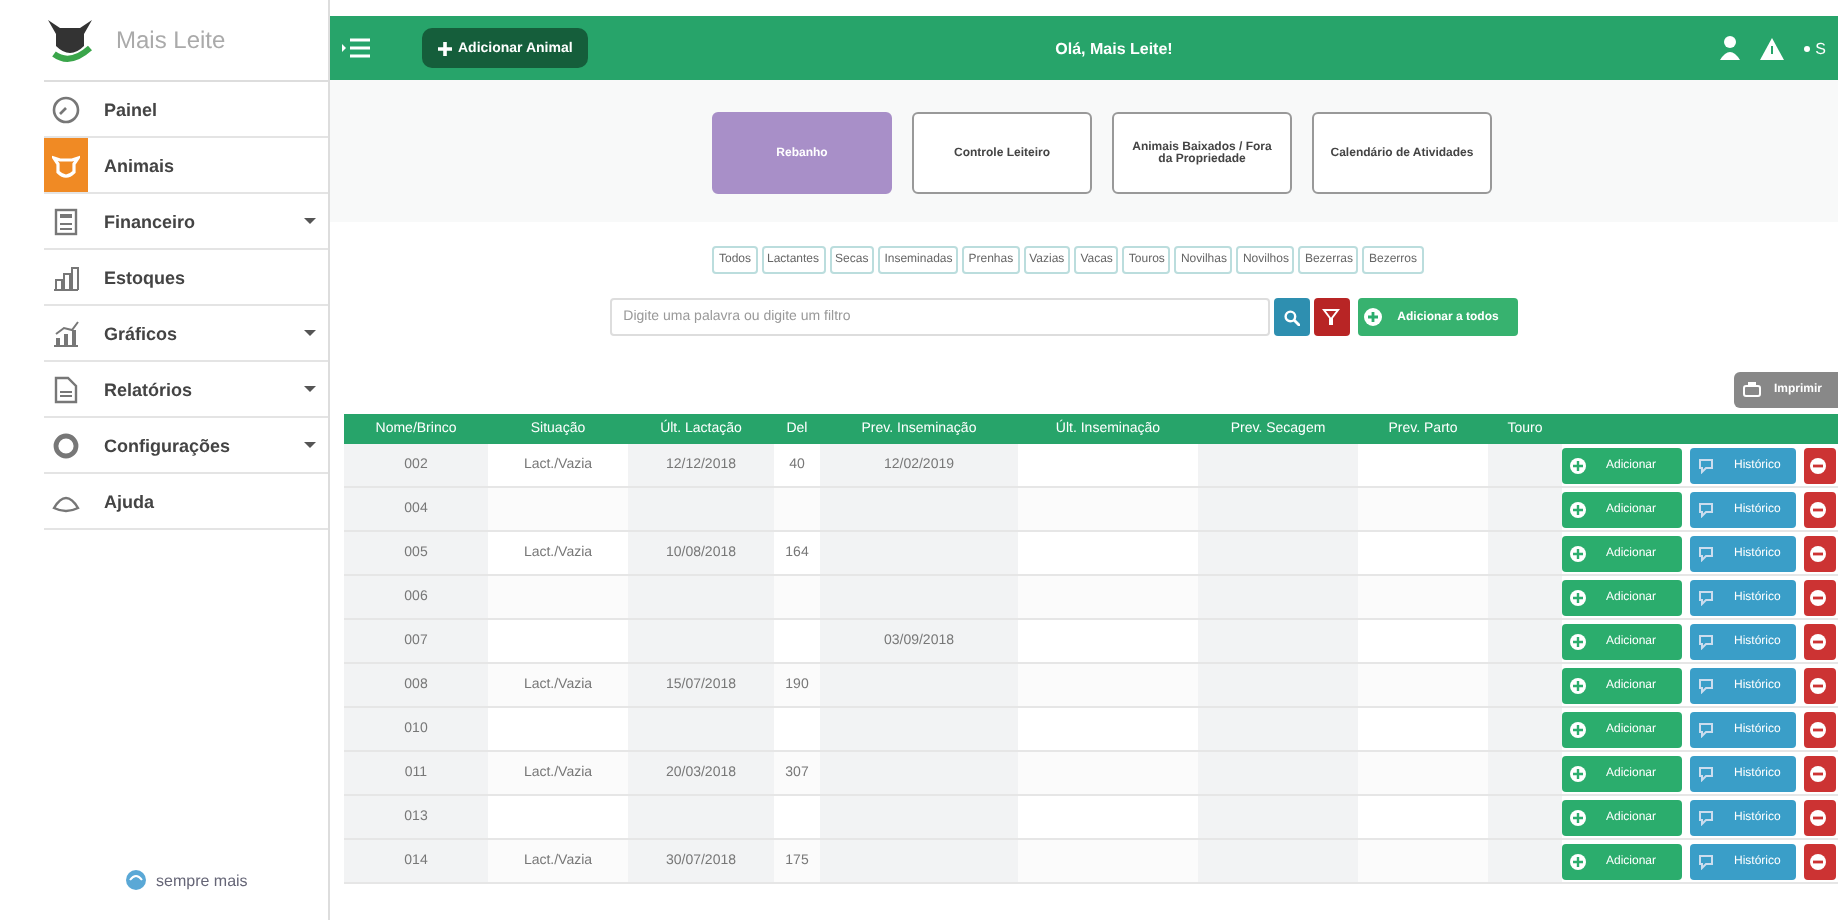 This screenshot has height=920, width=1838. I want to click on gauge-icon, so click(66, 109).